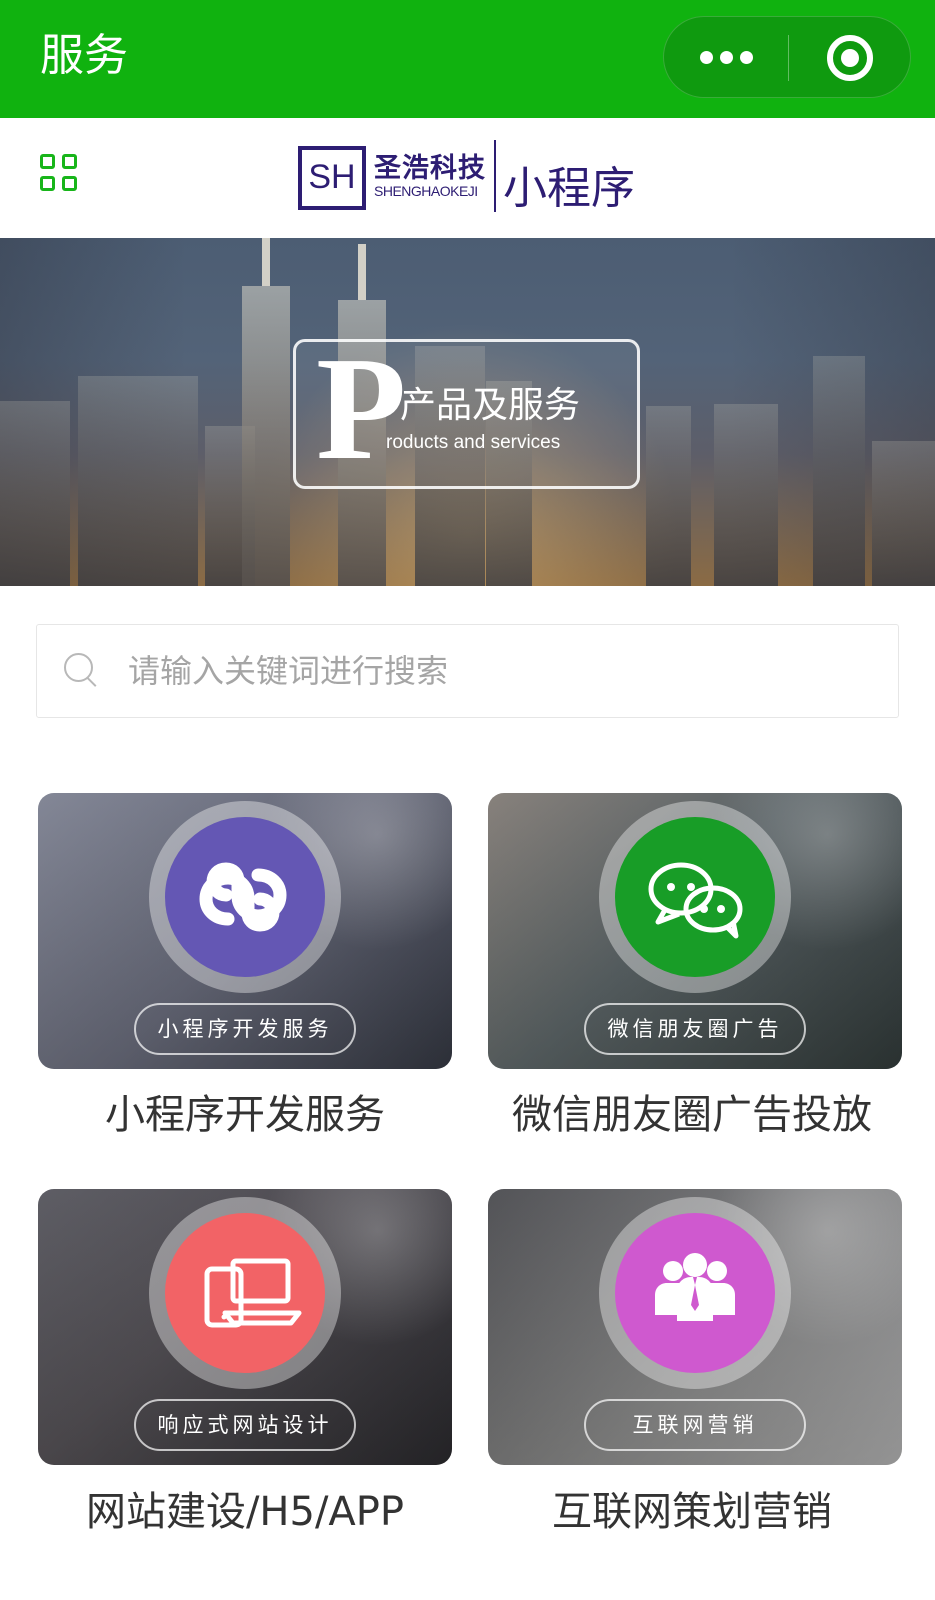 This screenshot has width=935, height=1600. Describe the element at coordinates (266, 412) in the screenshot. I see `skyline-tower` at that location.